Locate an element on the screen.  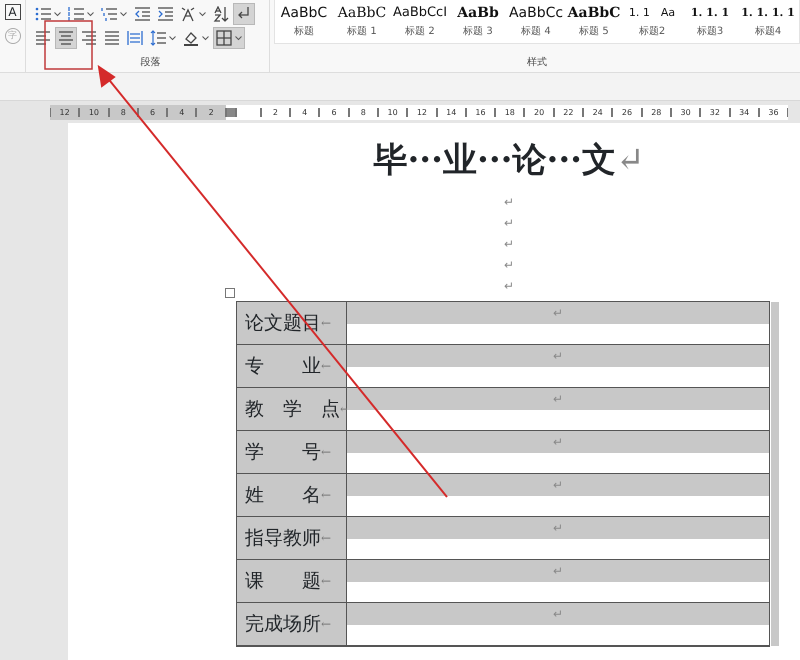
indent-marker is located at coordinates (231, 112).